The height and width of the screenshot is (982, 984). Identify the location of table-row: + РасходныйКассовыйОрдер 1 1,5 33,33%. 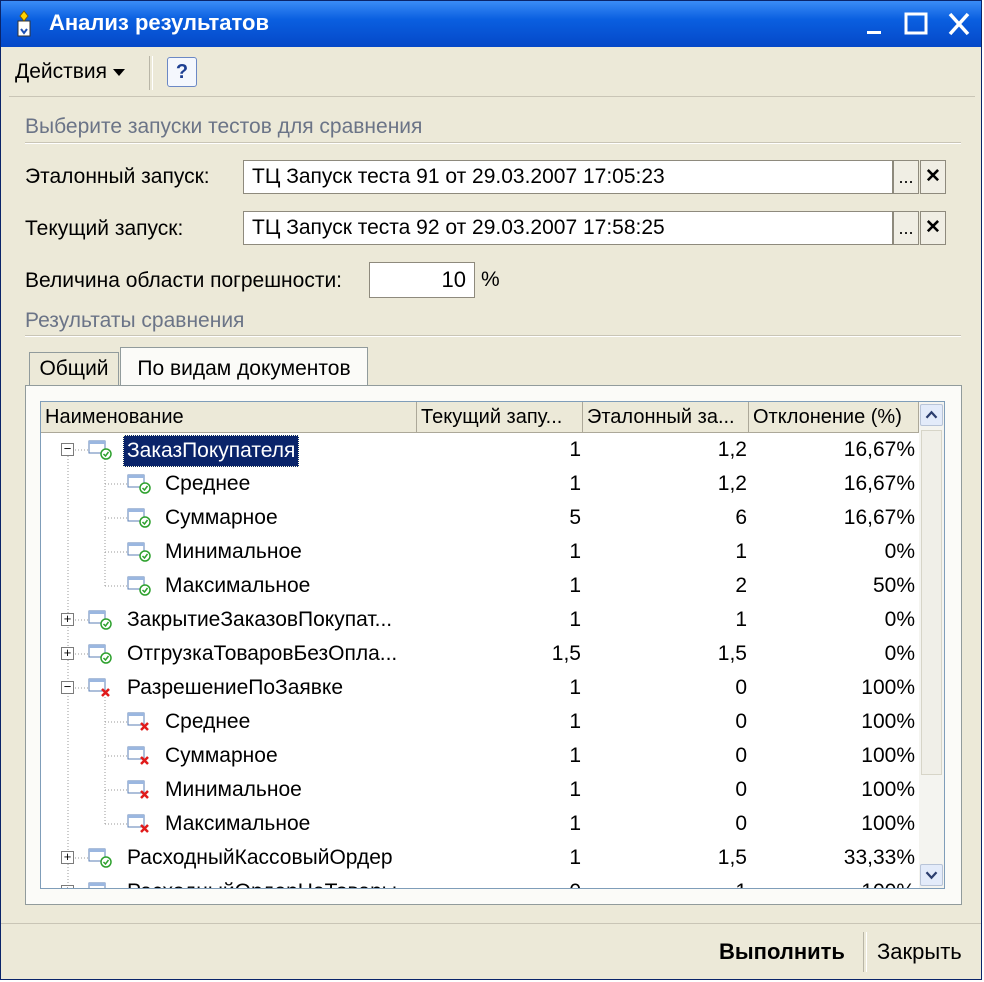
(480, 858).